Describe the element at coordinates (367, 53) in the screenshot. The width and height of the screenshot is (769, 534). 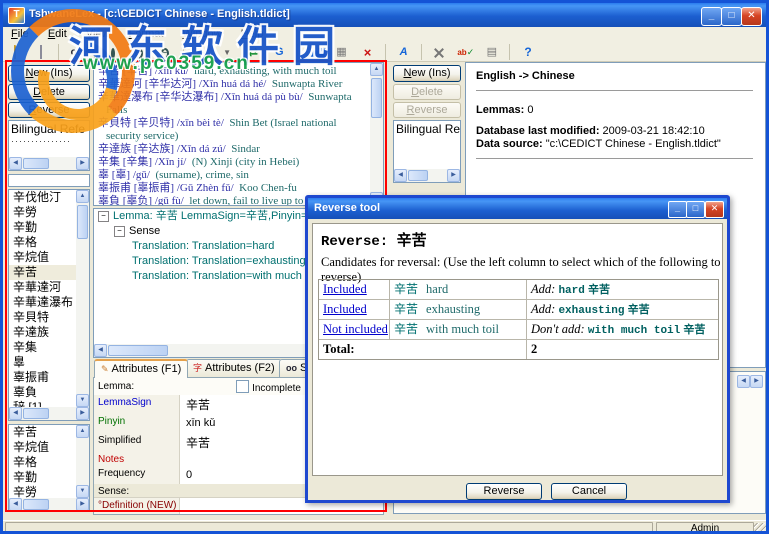
I see `delete-icon: ×` at that location.